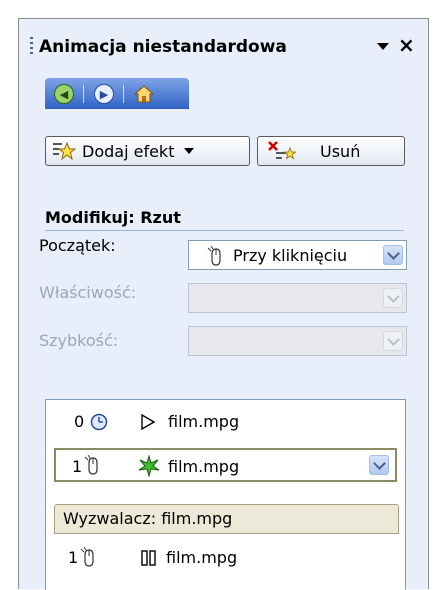 Image resolution: width=437 pixels, height=590 pixels. What do you see at coordinates (297, 298) in the screenshot?
I see `property-select` at bounding box center [297, 298].